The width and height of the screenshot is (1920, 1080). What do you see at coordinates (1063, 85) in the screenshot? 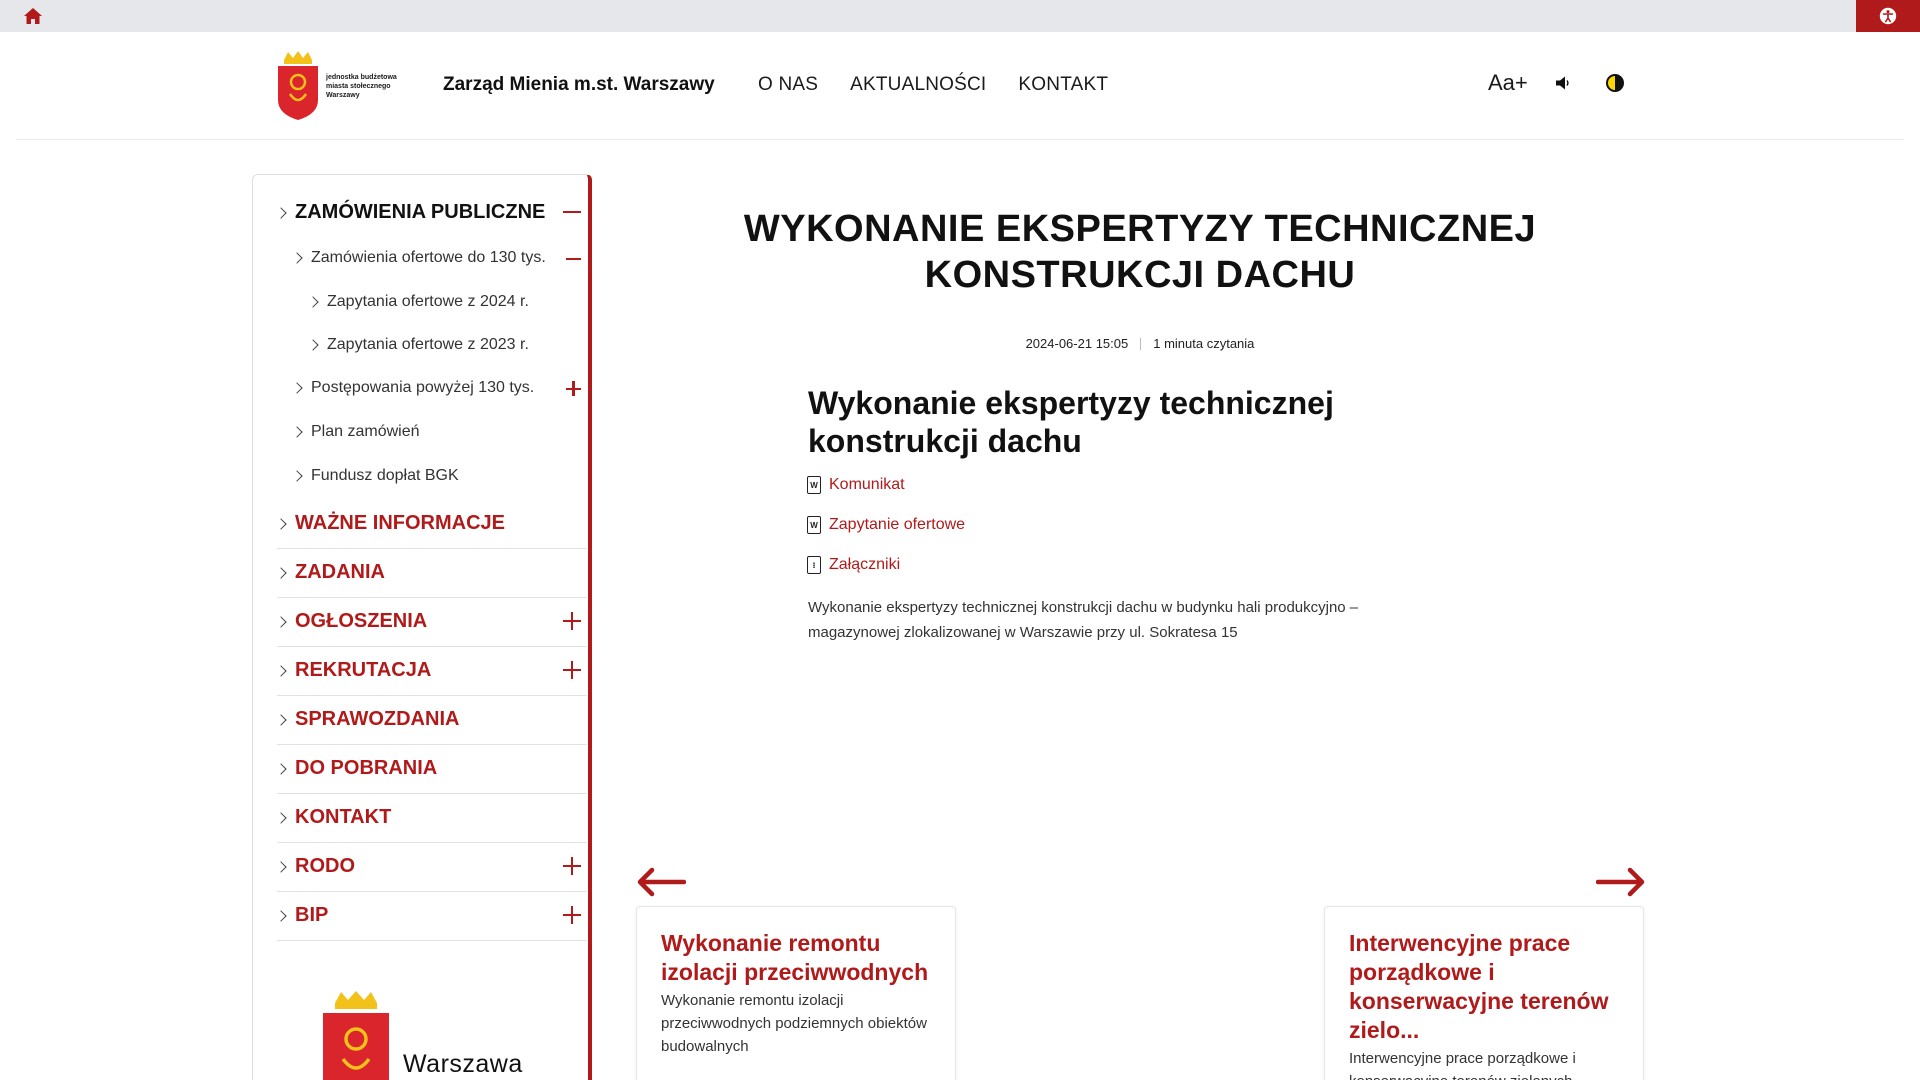
I see `nav-kontakt: KONTAKT` at bounding box center [1063, 85].